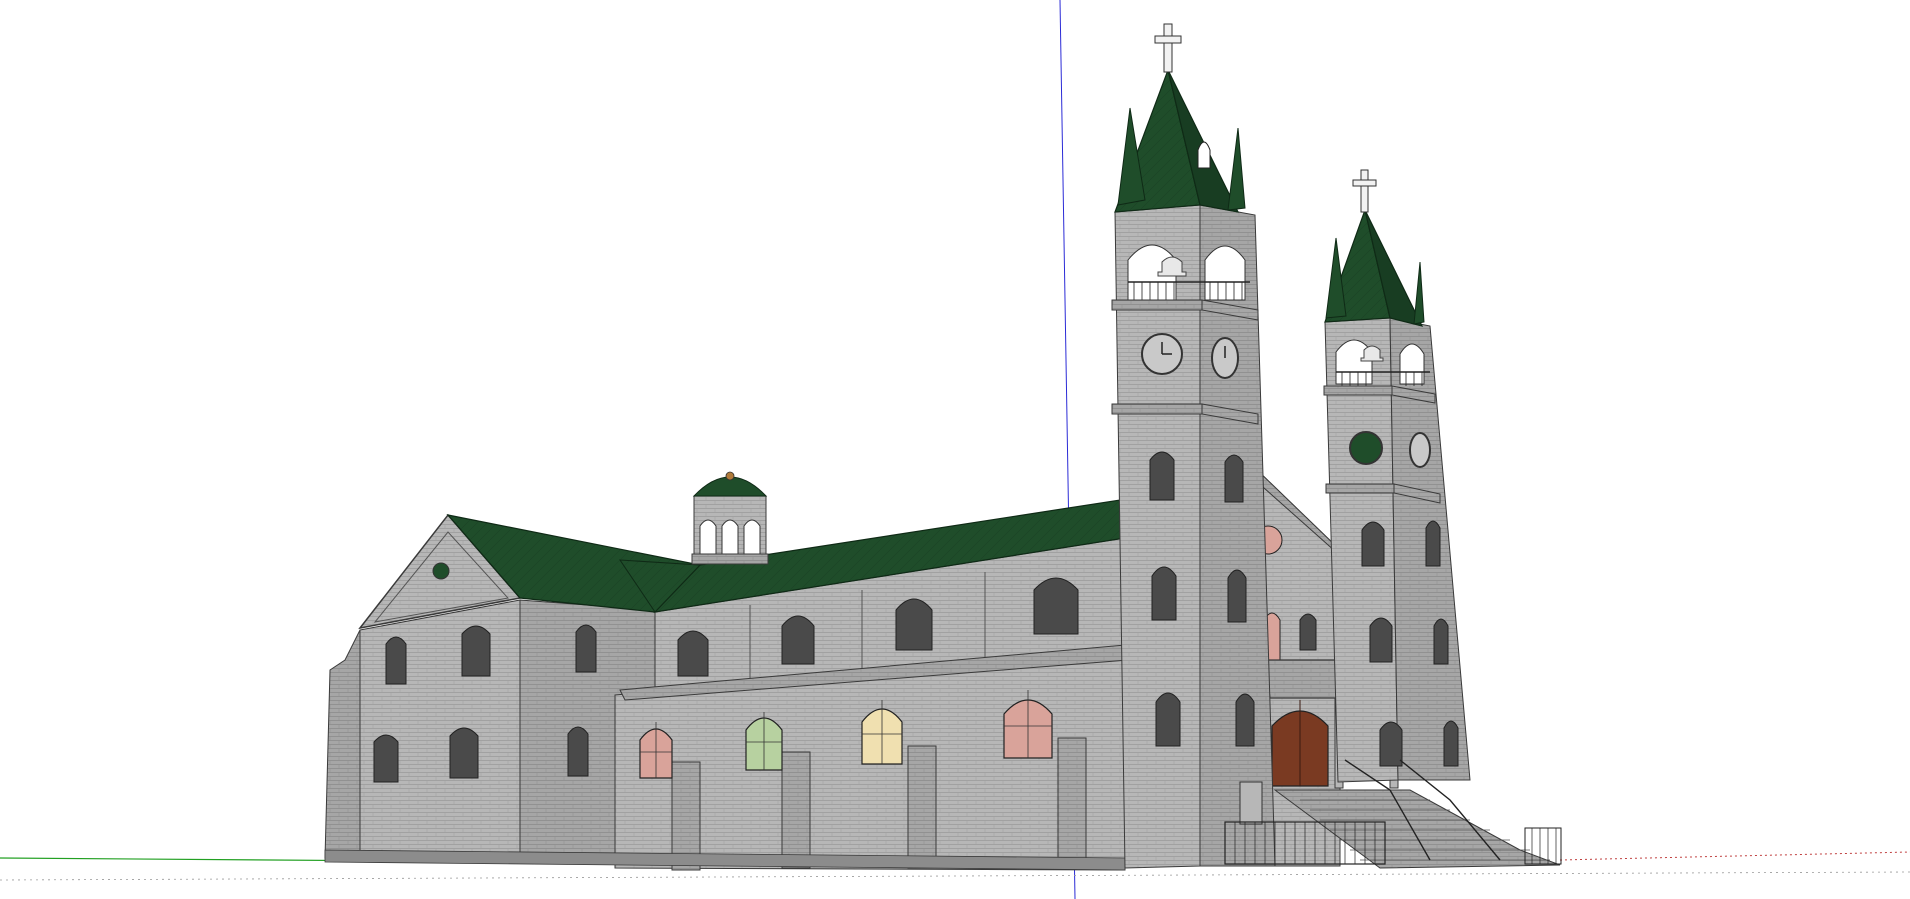 This screenshot has width=1910, height=899. What do you see at coordinates (1734, 856) in the screenshot?
I see `red-axis-dotted` at bounding box center [1734, 856].